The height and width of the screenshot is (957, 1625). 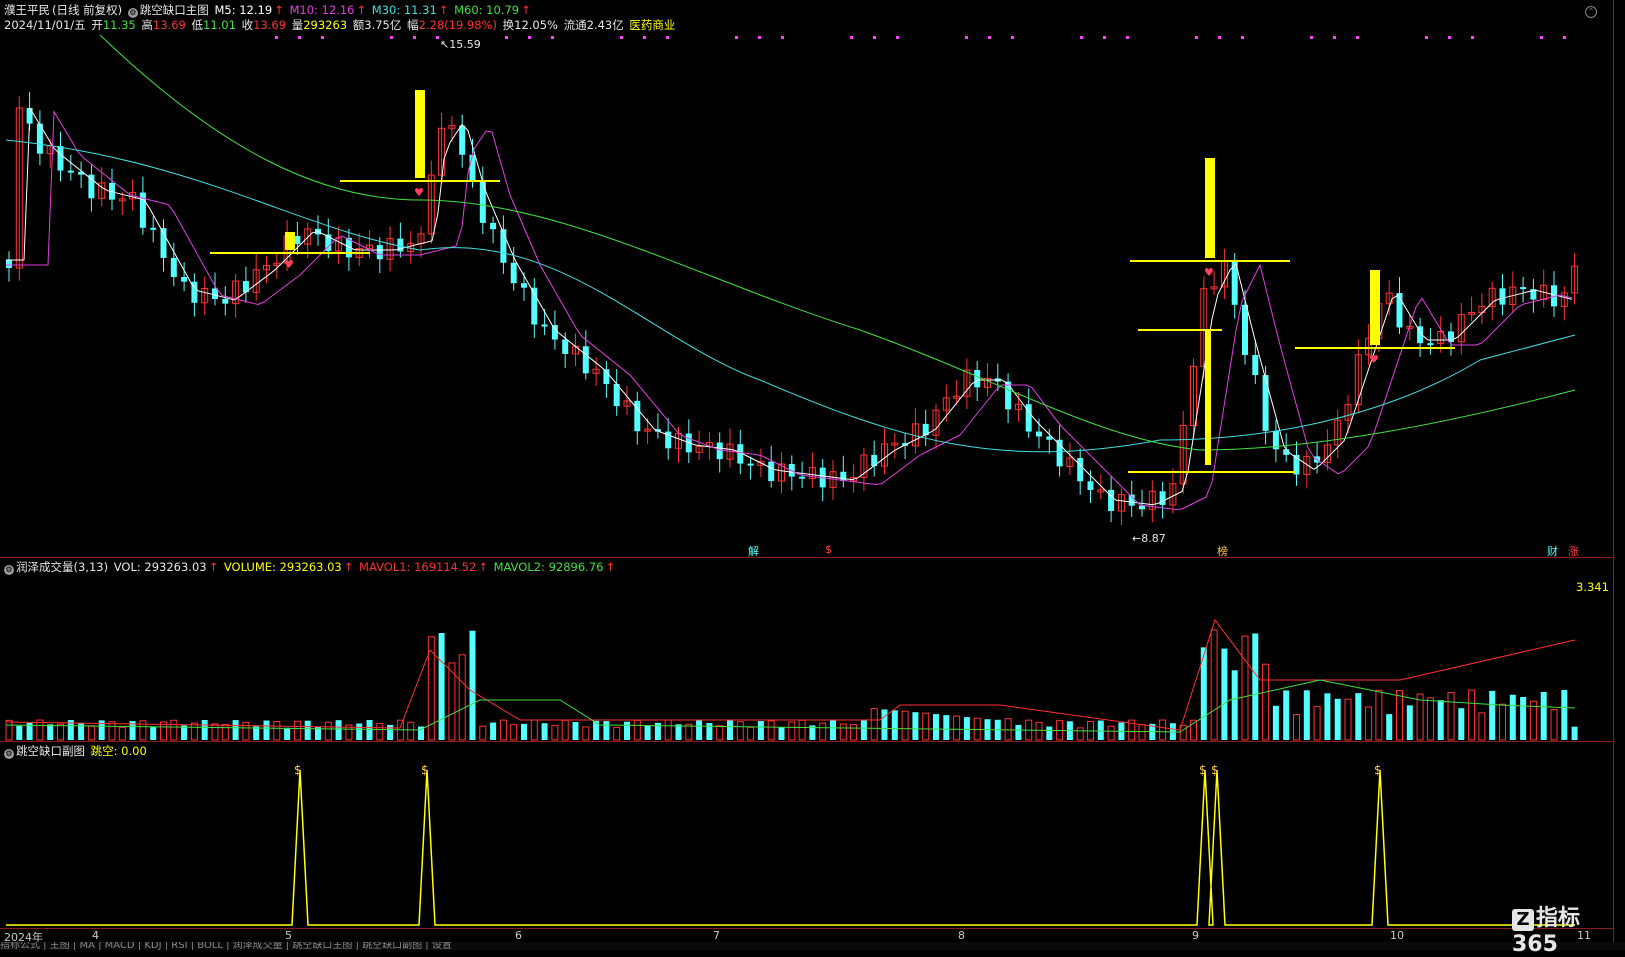 I want to click on x-axis-month-5: 5, so click(x=288, y=935).